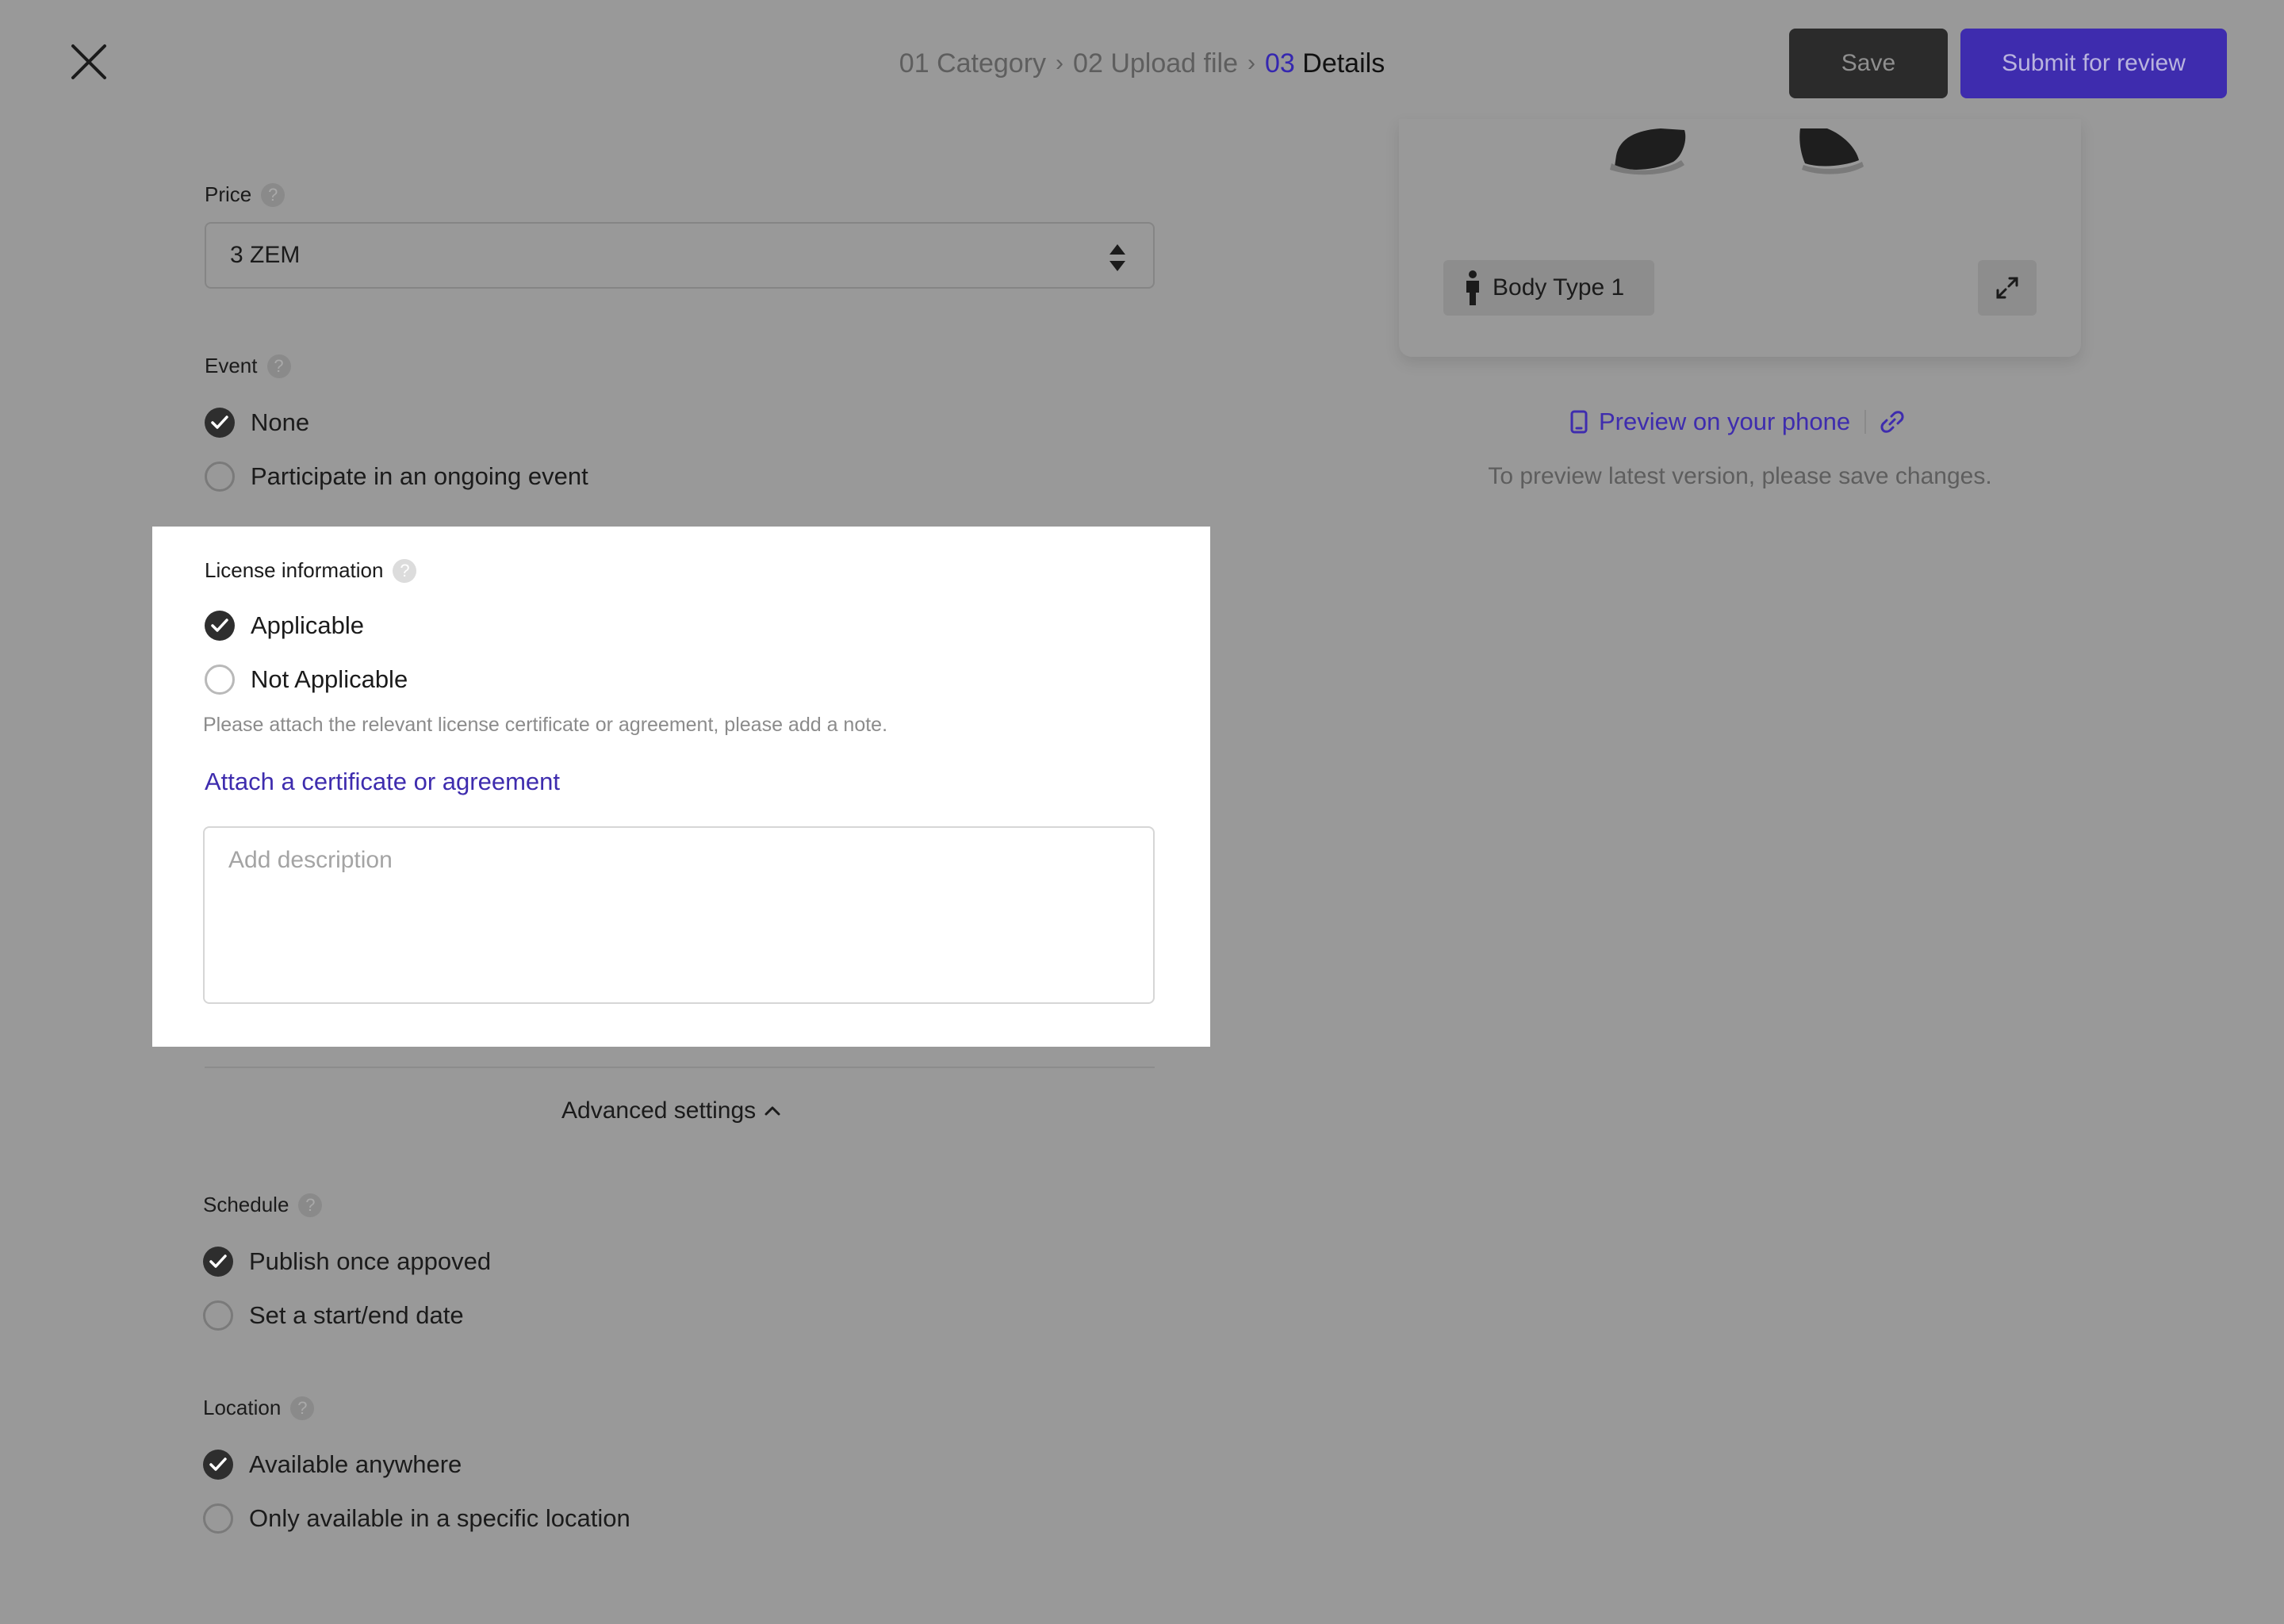 The image size is (2284, 1624). What do you see at coordinates (284, 626) in the screenshot?
I see `license-option-applicable: Applicable` at bounding box center [284, 626].